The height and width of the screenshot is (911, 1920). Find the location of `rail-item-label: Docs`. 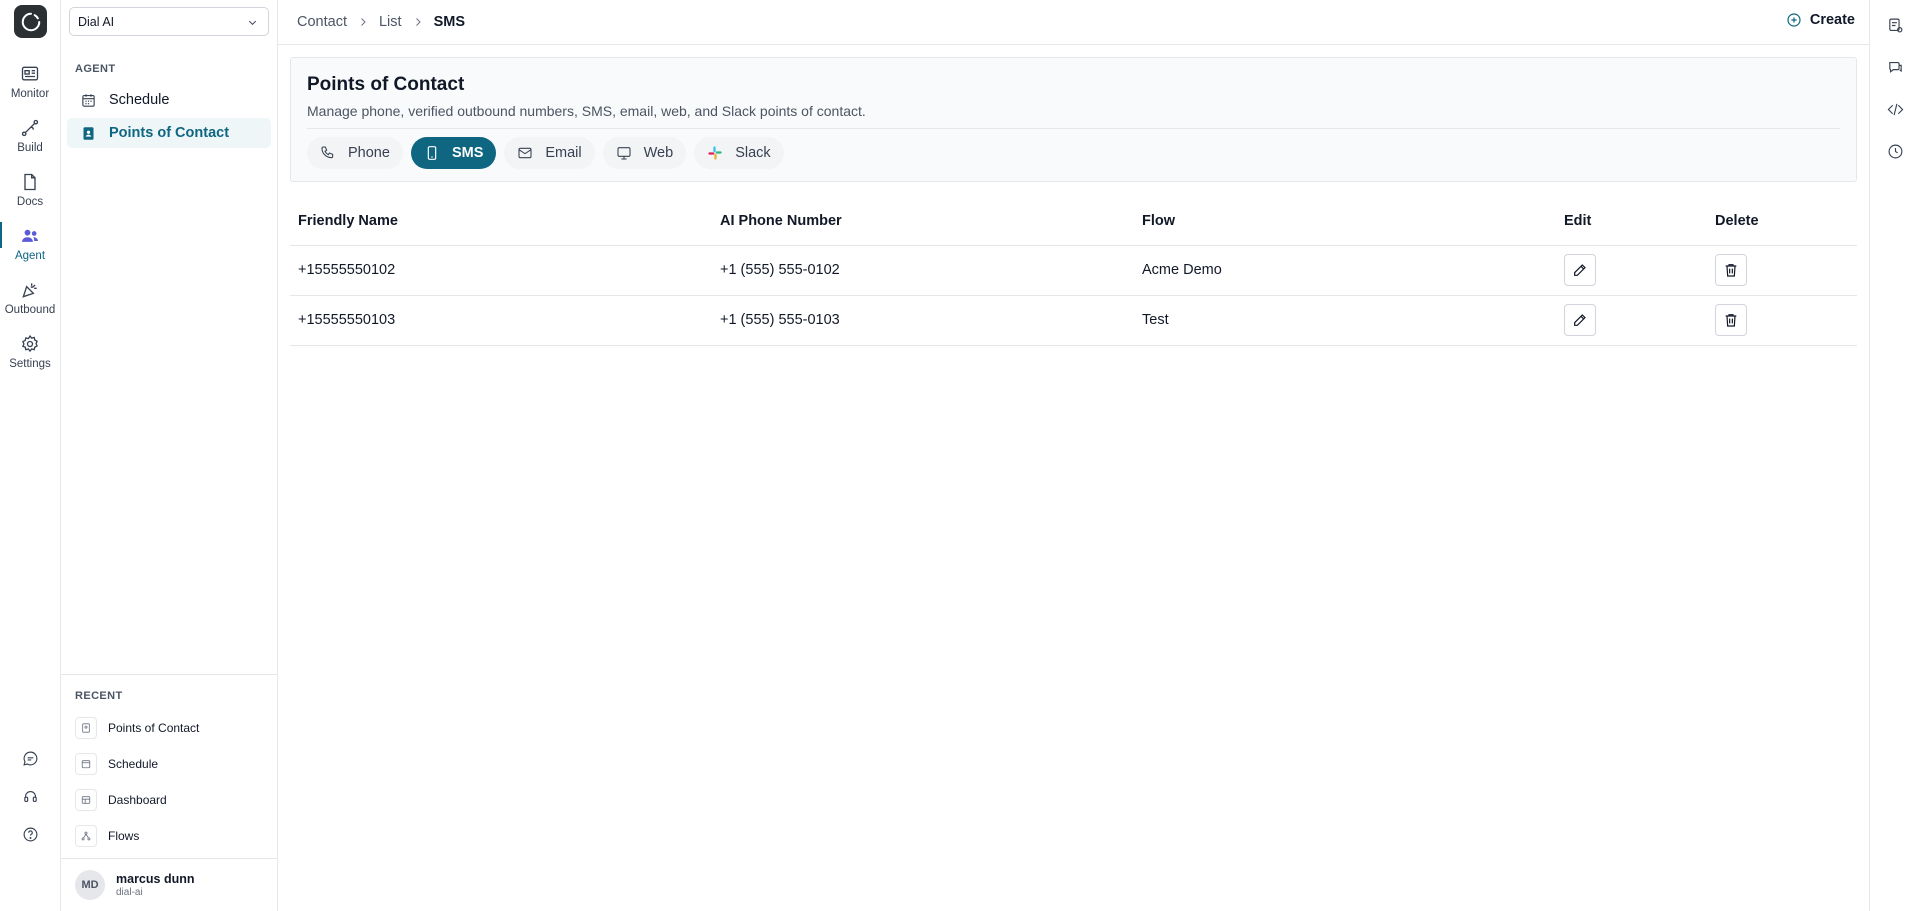

rail-item-label: Docs is located at coordinates (30, 202).